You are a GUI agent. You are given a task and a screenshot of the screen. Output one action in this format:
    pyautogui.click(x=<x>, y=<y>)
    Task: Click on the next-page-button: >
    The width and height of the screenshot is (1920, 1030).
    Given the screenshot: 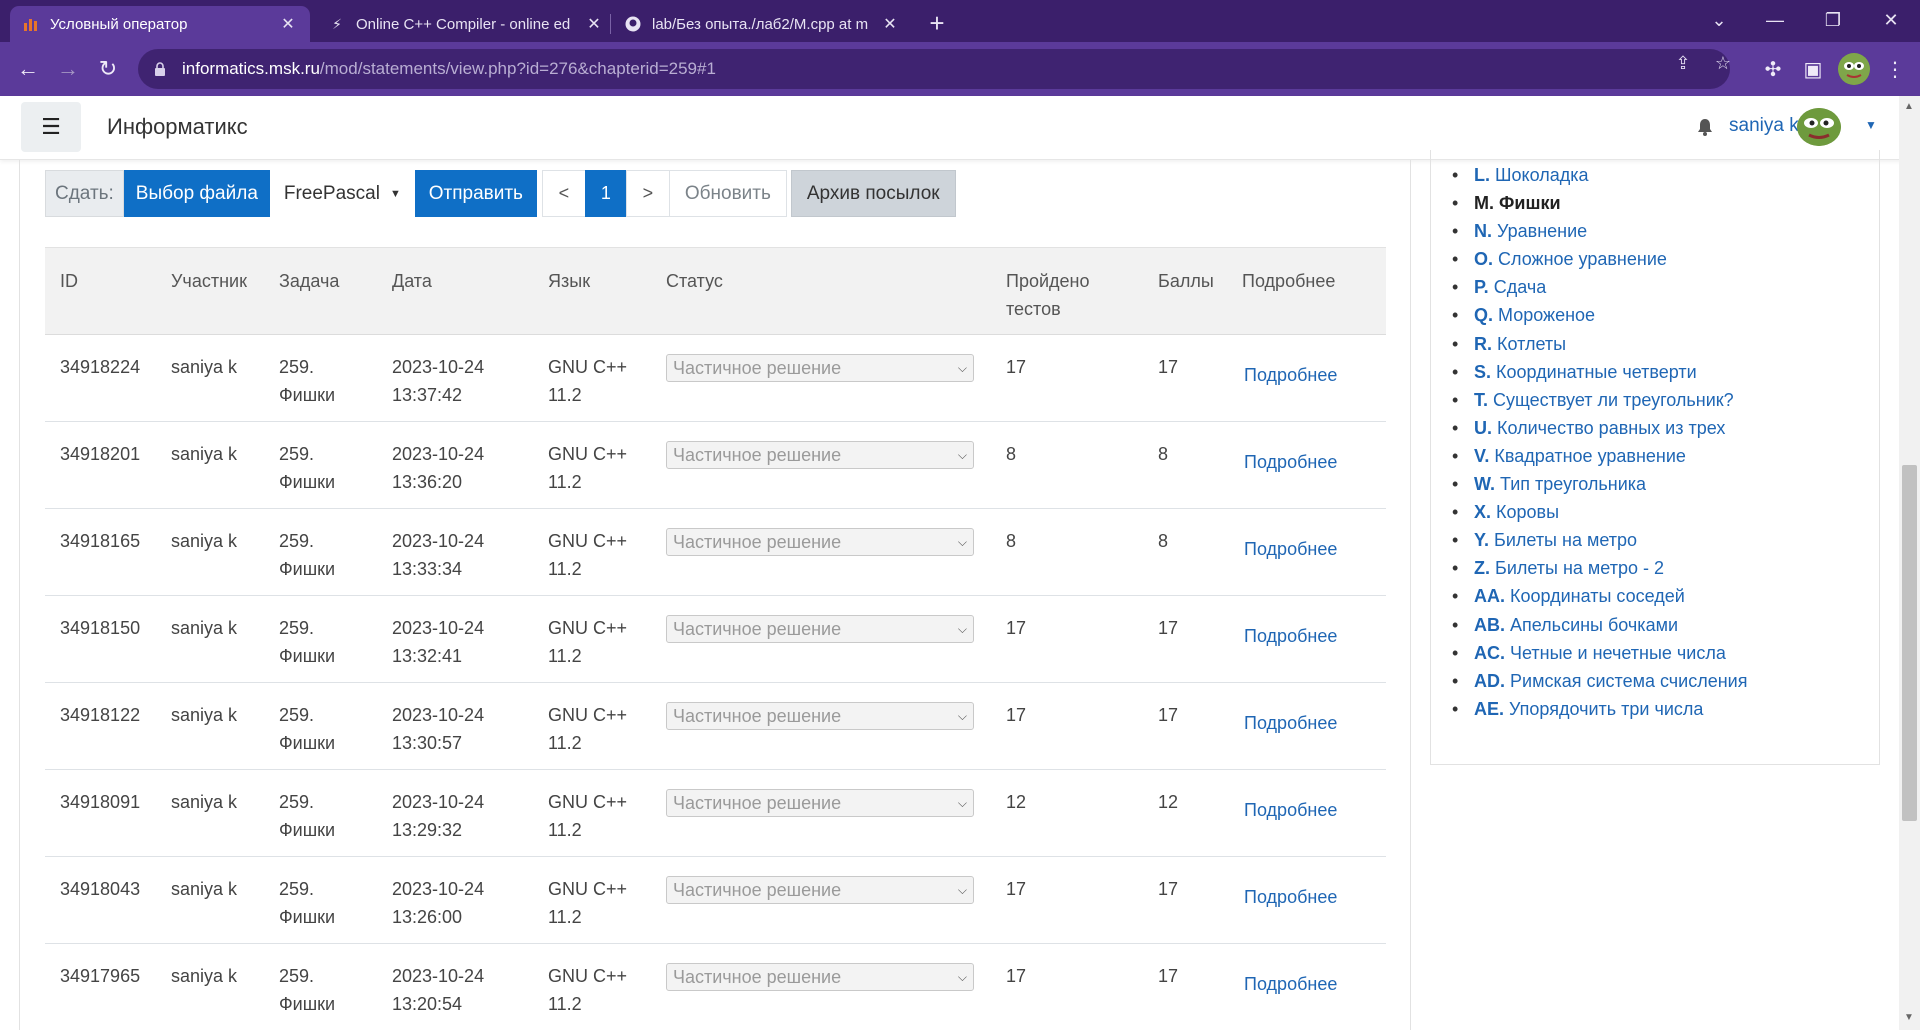 What is the action you would take?
    pyautogui.click(x=647, y=193)
    